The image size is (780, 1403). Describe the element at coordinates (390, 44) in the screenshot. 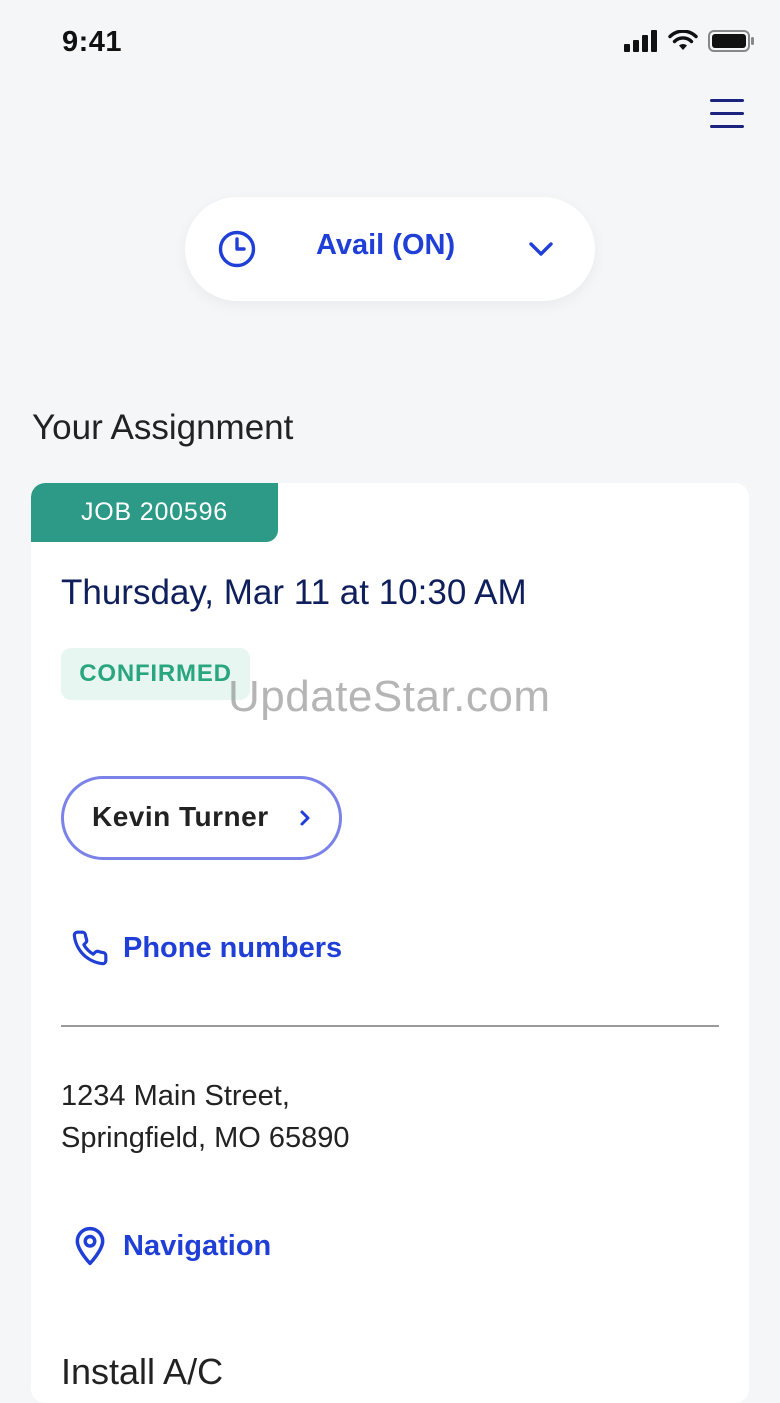

I see `status-bar: 9:41` at that location.